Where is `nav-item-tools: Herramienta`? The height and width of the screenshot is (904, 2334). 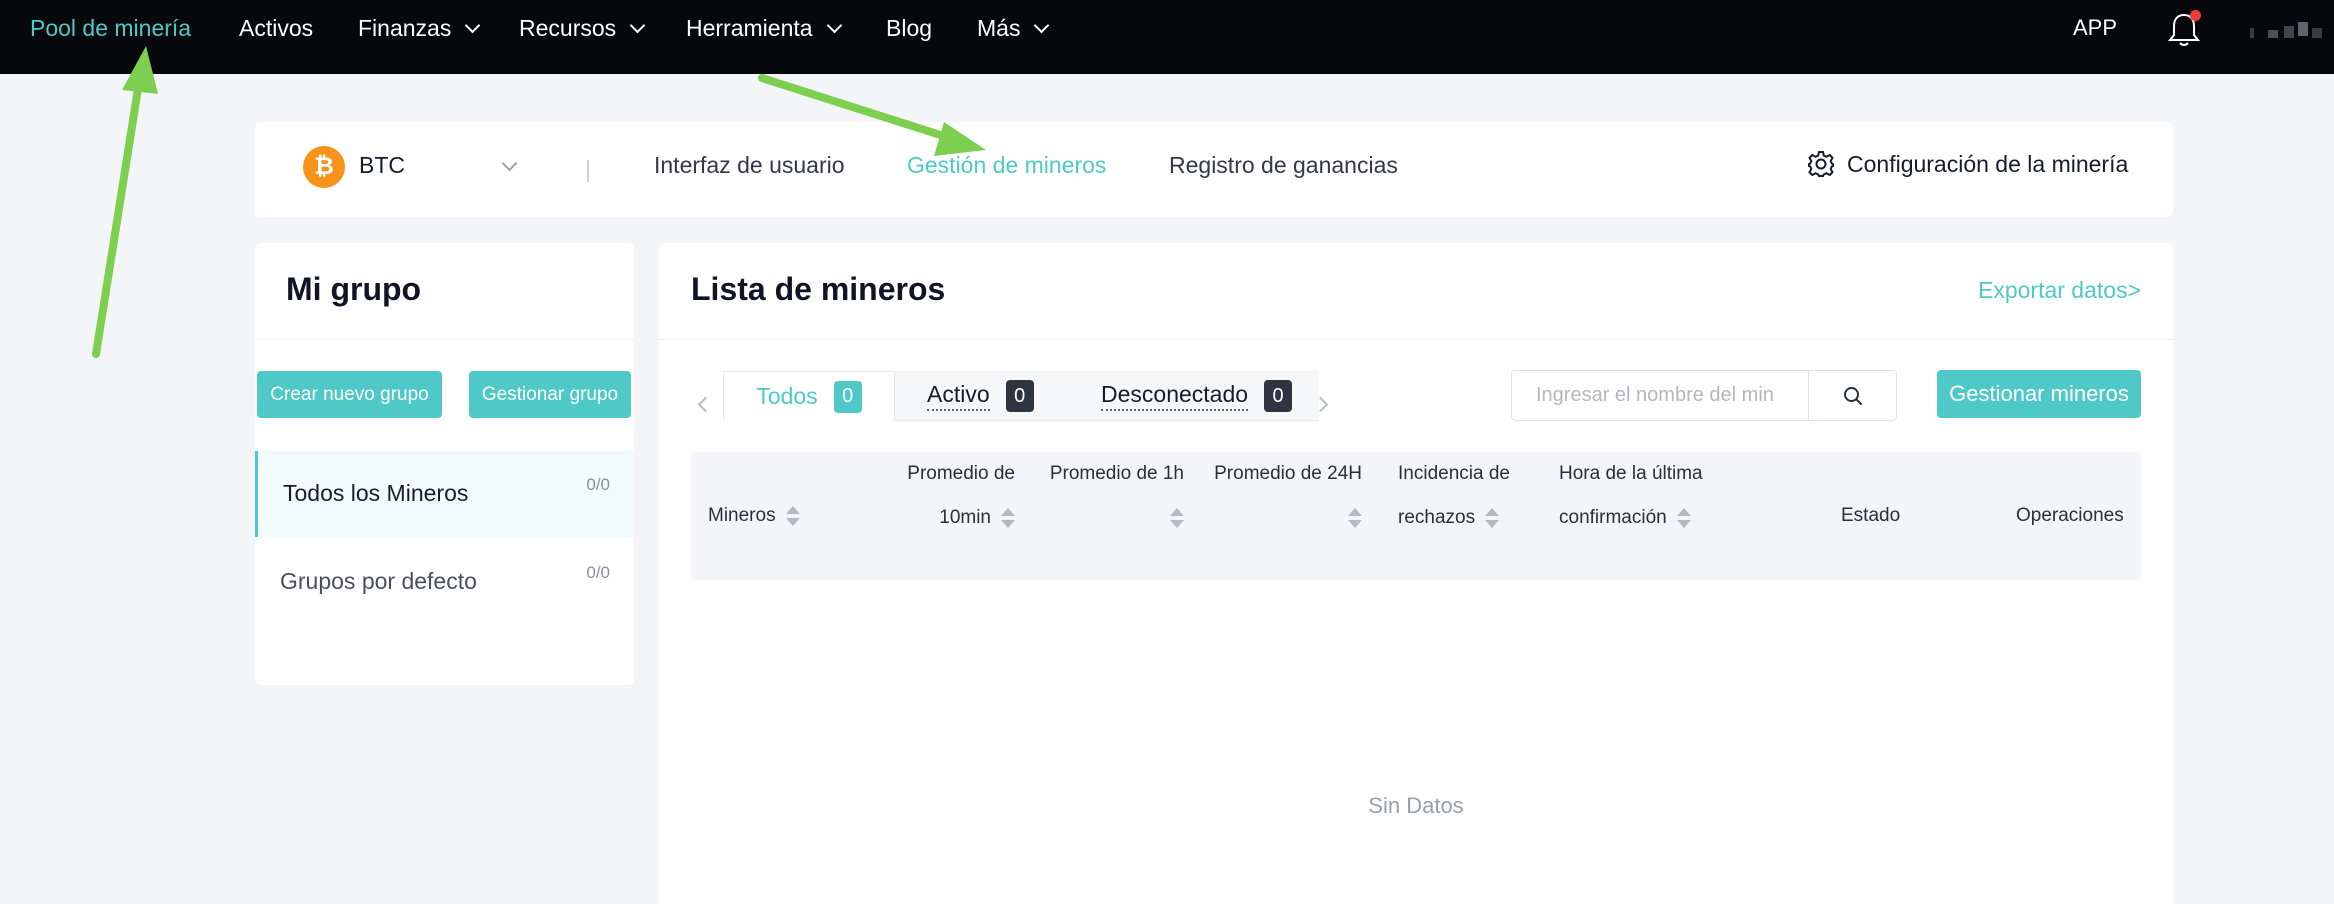
nav-item-tools: Herramienta is located at coordinates (764, 28).